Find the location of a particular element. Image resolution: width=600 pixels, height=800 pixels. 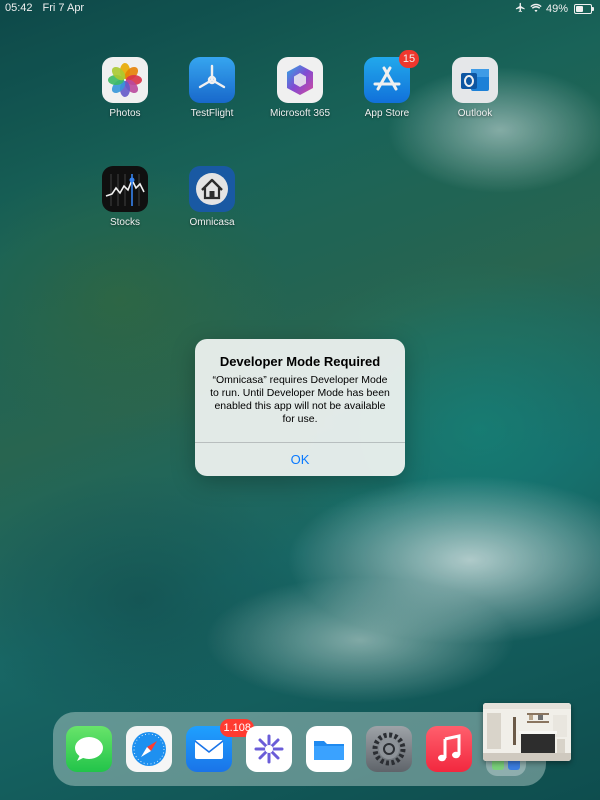

music-icon is located at coordinates (449, 749).